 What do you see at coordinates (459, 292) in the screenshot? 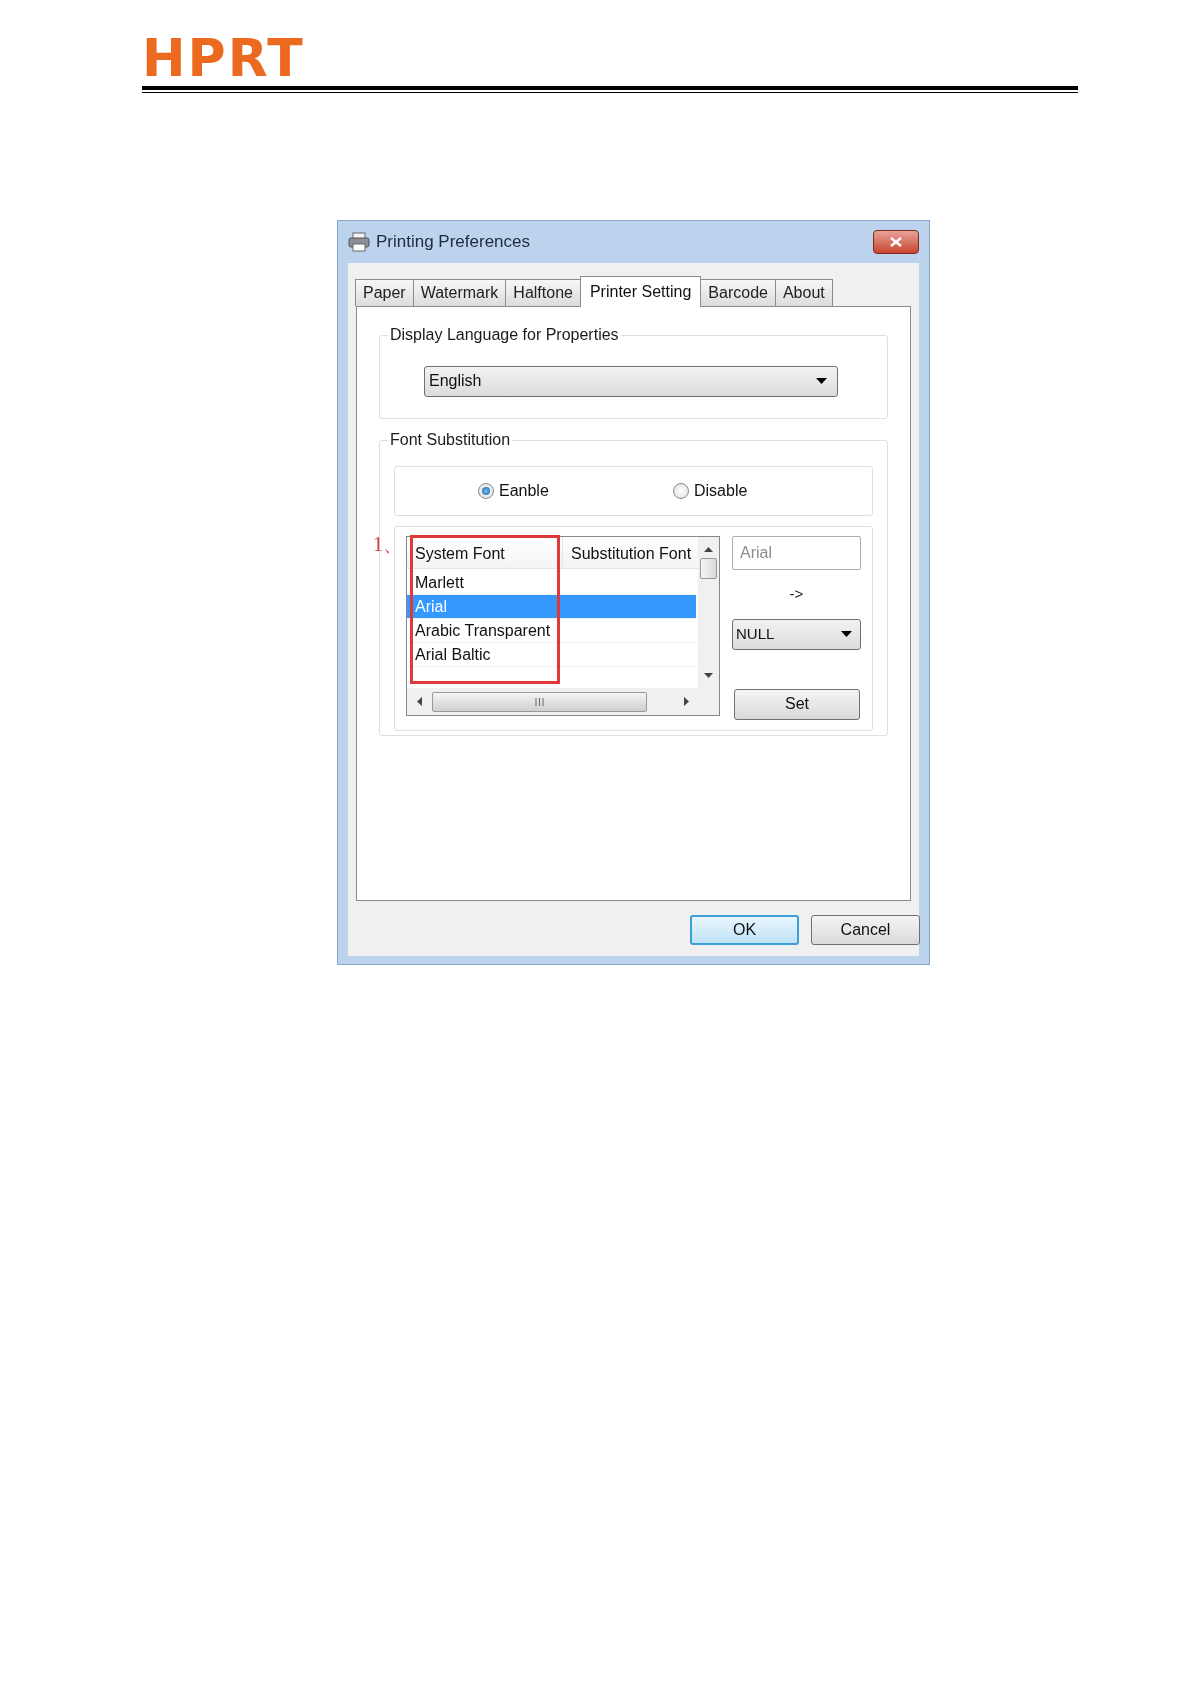
I see `tab: Watermark` at bounding box center [459, 292].